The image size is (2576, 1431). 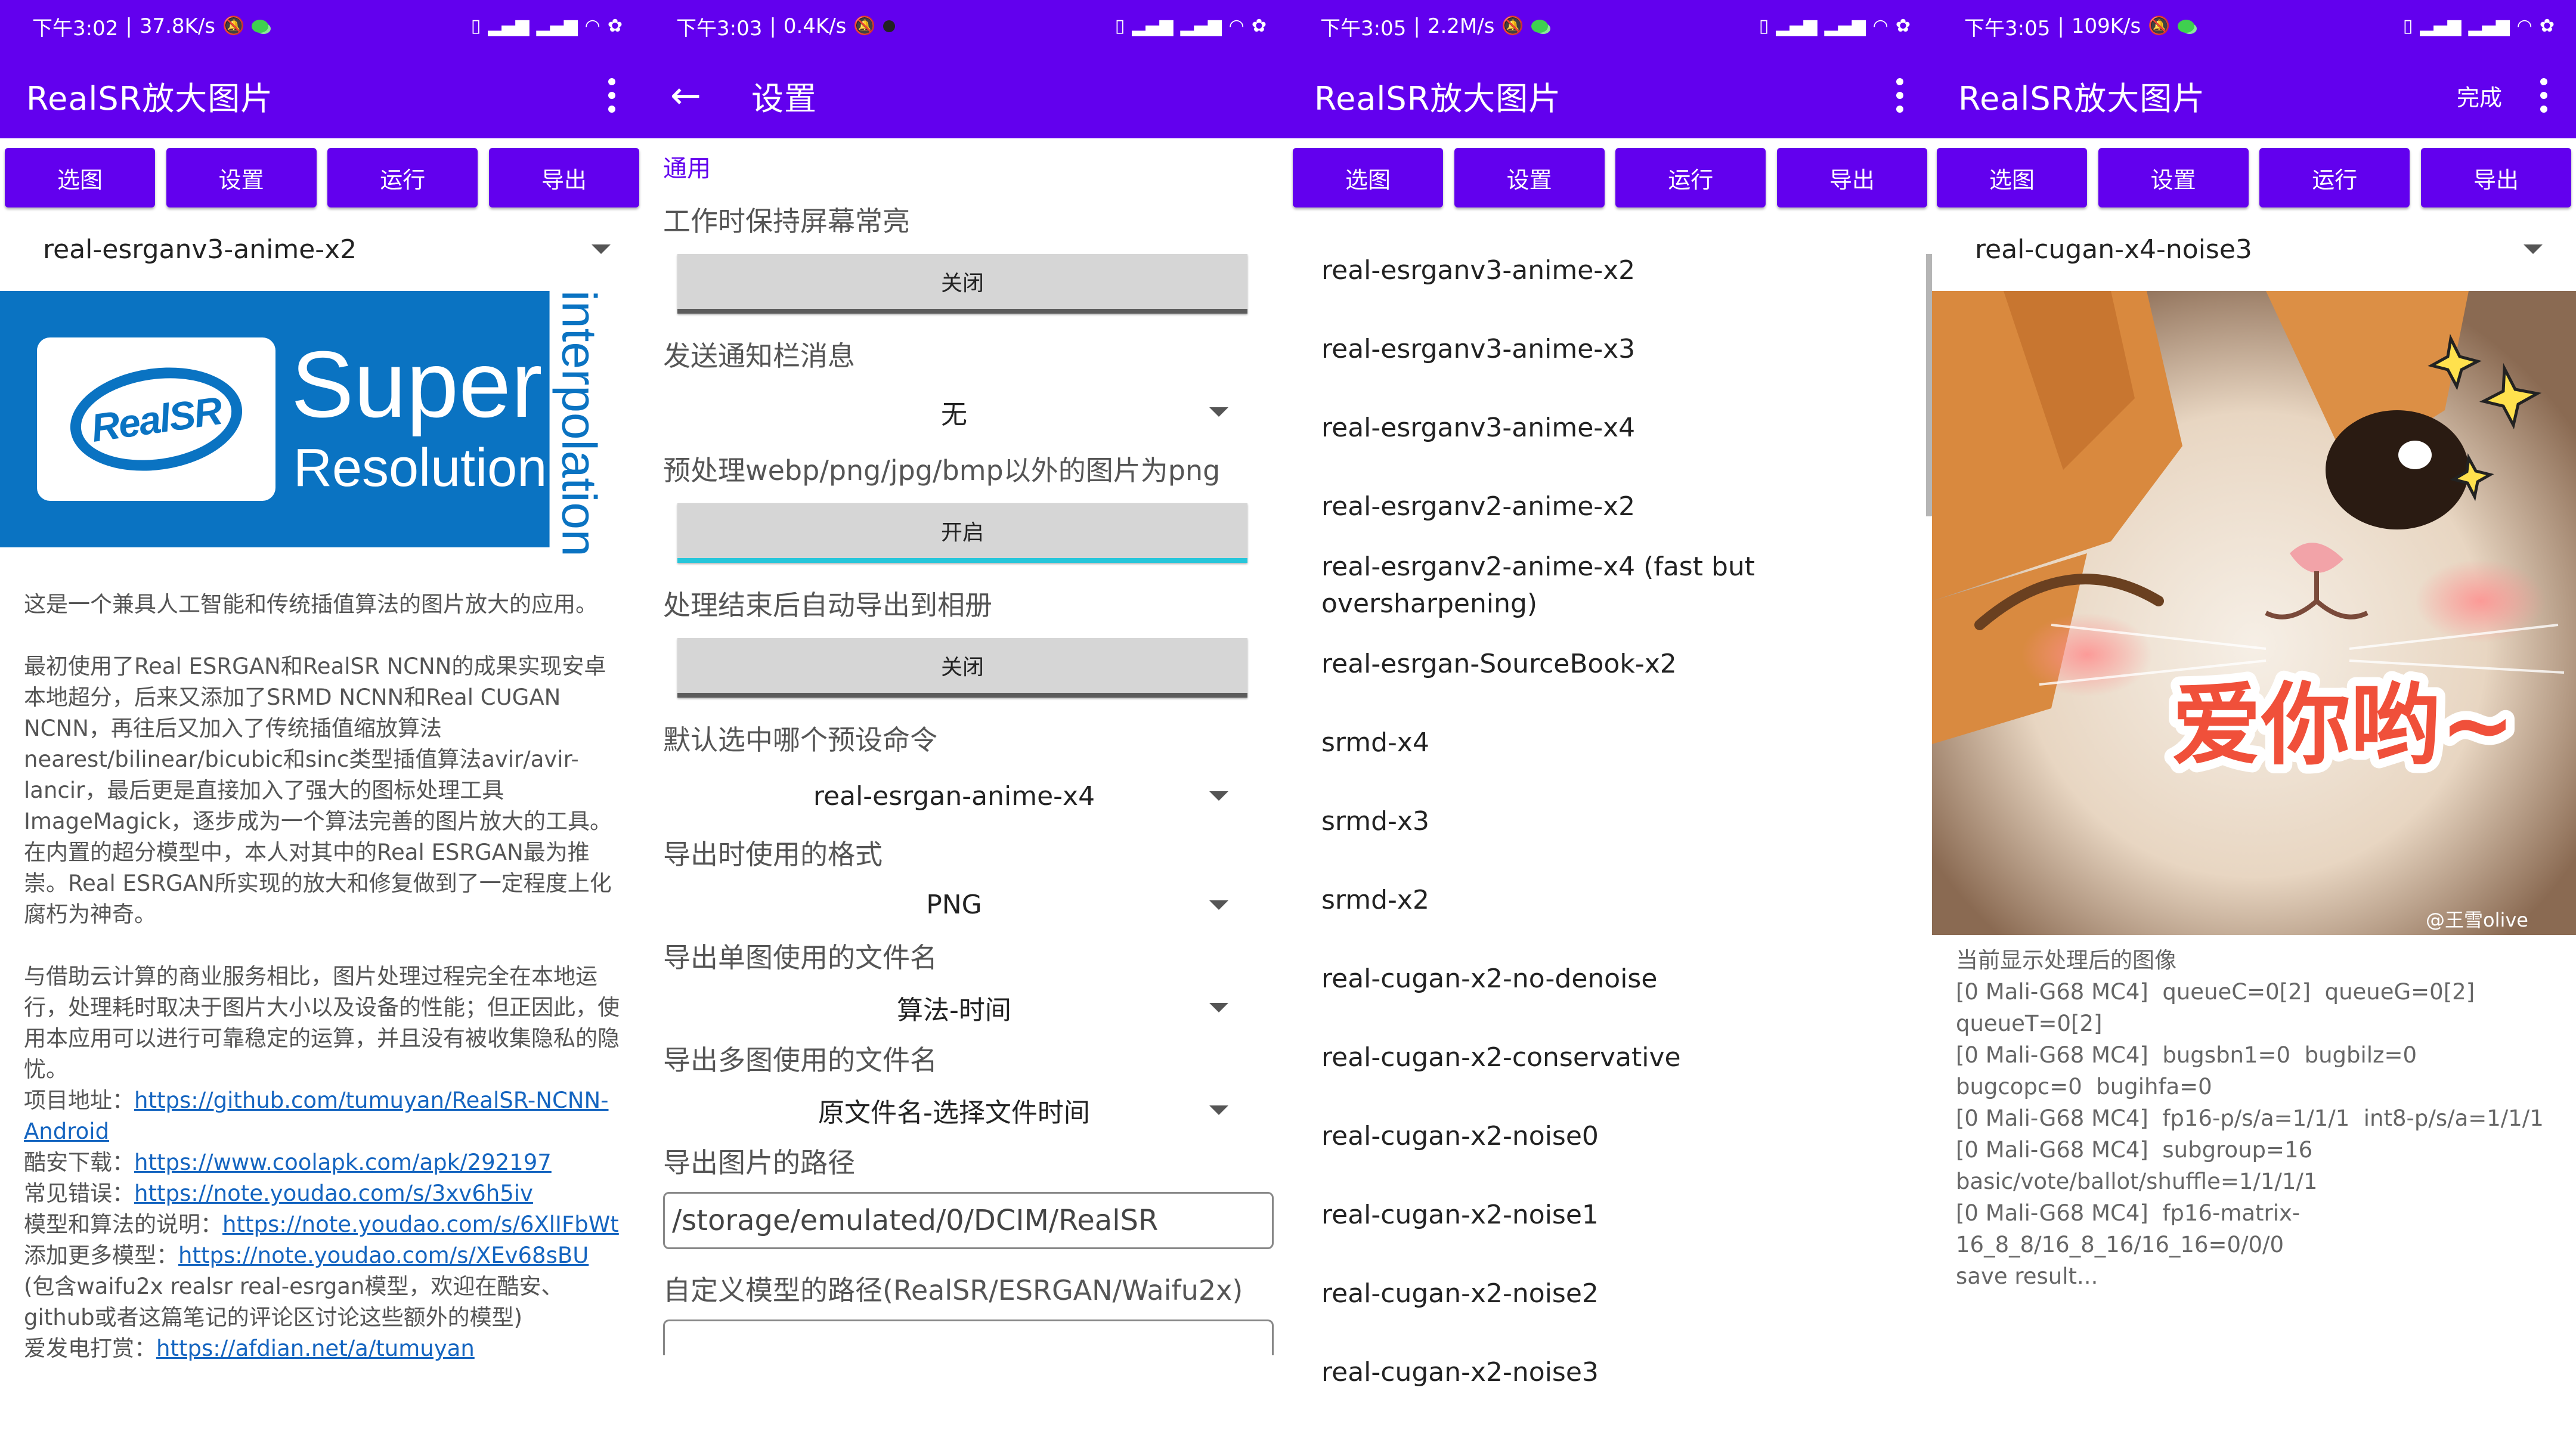 What do you see at coordinates (966, 796) in the screenshot?
I see `default-command-dropdown: real-esrgan-anime-x4` at bounding box center [966, 796].